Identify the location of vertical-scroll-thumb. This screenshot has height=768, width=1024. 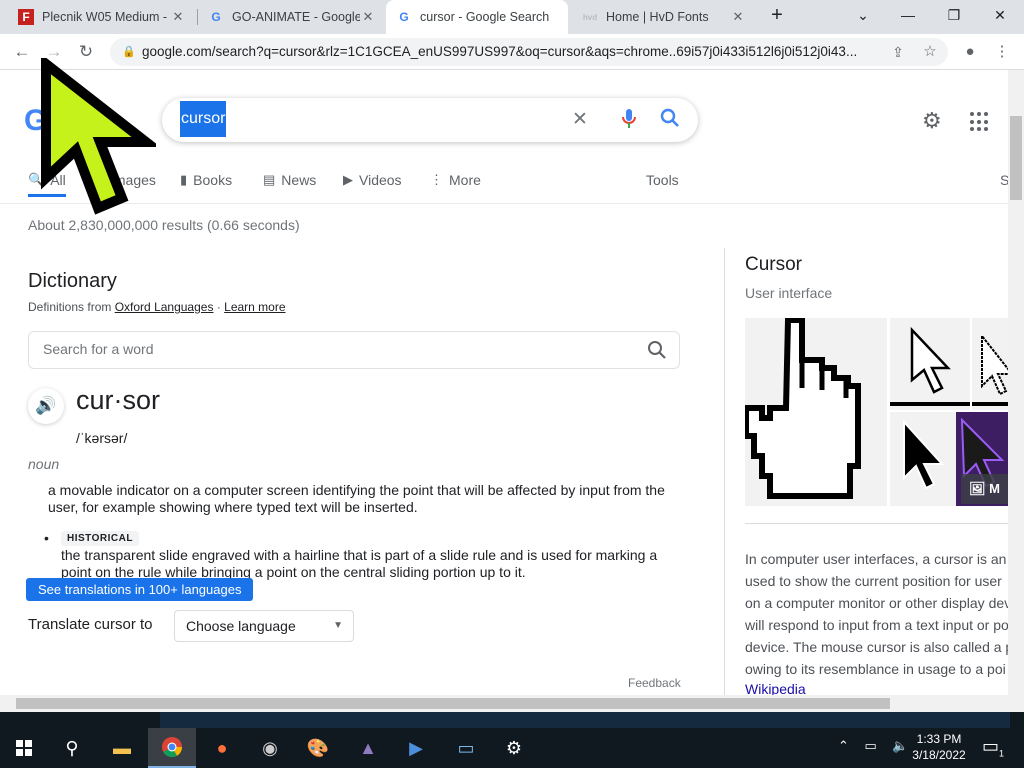
(1016, 158).